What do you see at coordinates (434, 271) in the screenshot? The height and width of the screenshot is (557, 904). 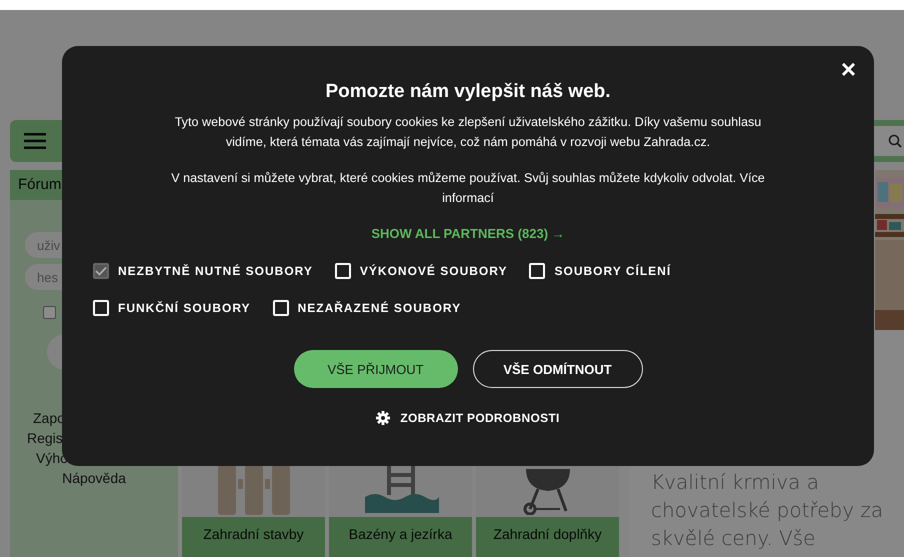 I see `checkbox-label: VÝKONOVÉ SOUBORY` at bounding box center [434, 271].